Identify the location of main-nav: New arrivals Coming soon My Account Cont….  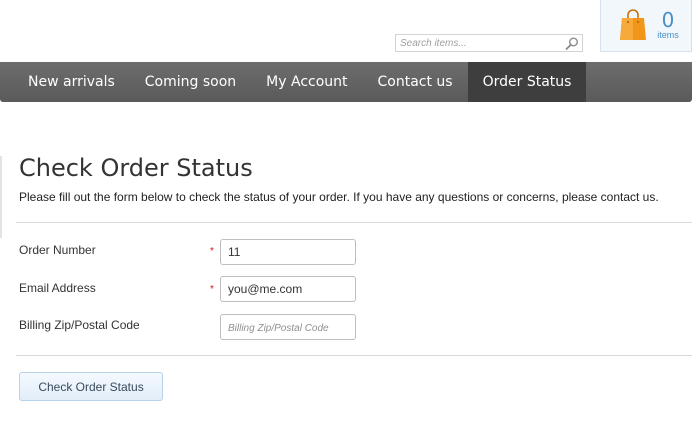
(346, 82).